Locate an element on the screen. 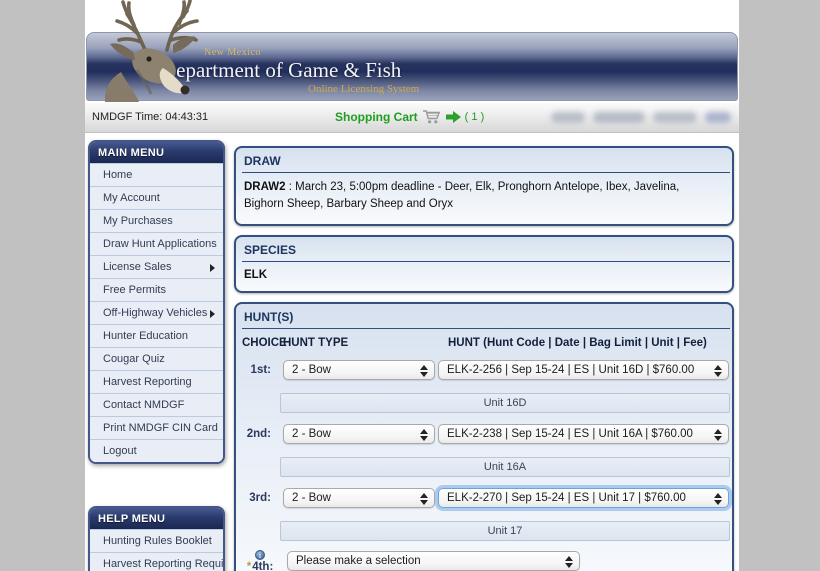 This screenshot has height=571, width=820. menu-item-print-nmdgf-cin-card: Print NMDGF CIN Card is located at coordinates (156, 427).